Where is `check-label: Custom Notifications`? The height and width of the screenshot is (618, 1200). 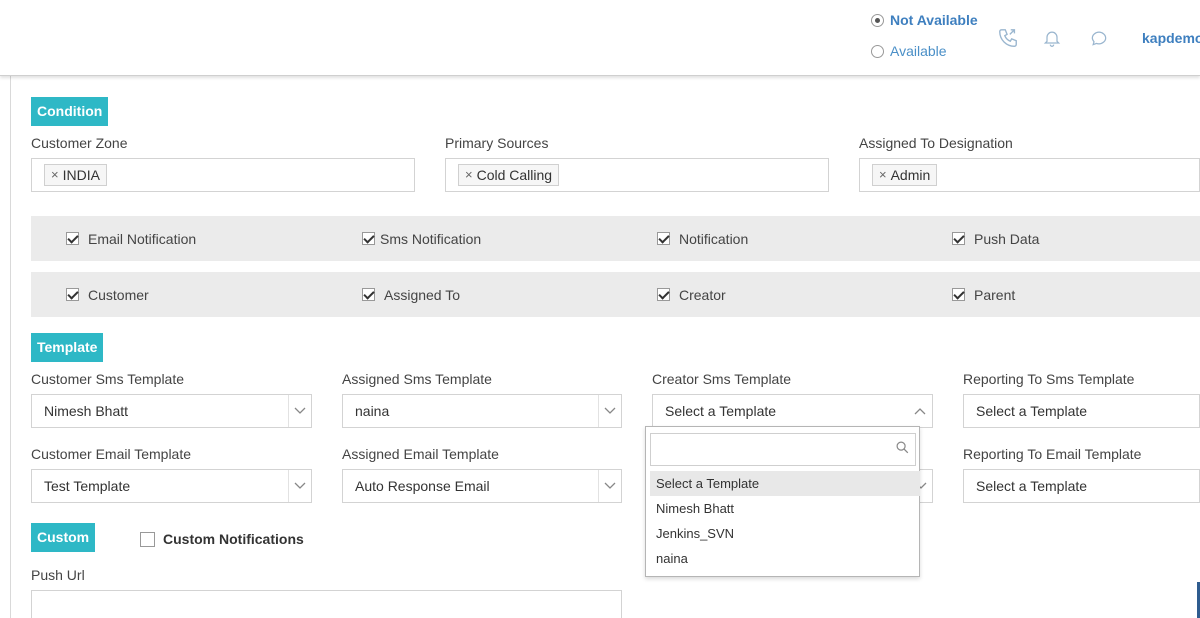 check-label: Custom Notifications is located at coordinates (233, 539).